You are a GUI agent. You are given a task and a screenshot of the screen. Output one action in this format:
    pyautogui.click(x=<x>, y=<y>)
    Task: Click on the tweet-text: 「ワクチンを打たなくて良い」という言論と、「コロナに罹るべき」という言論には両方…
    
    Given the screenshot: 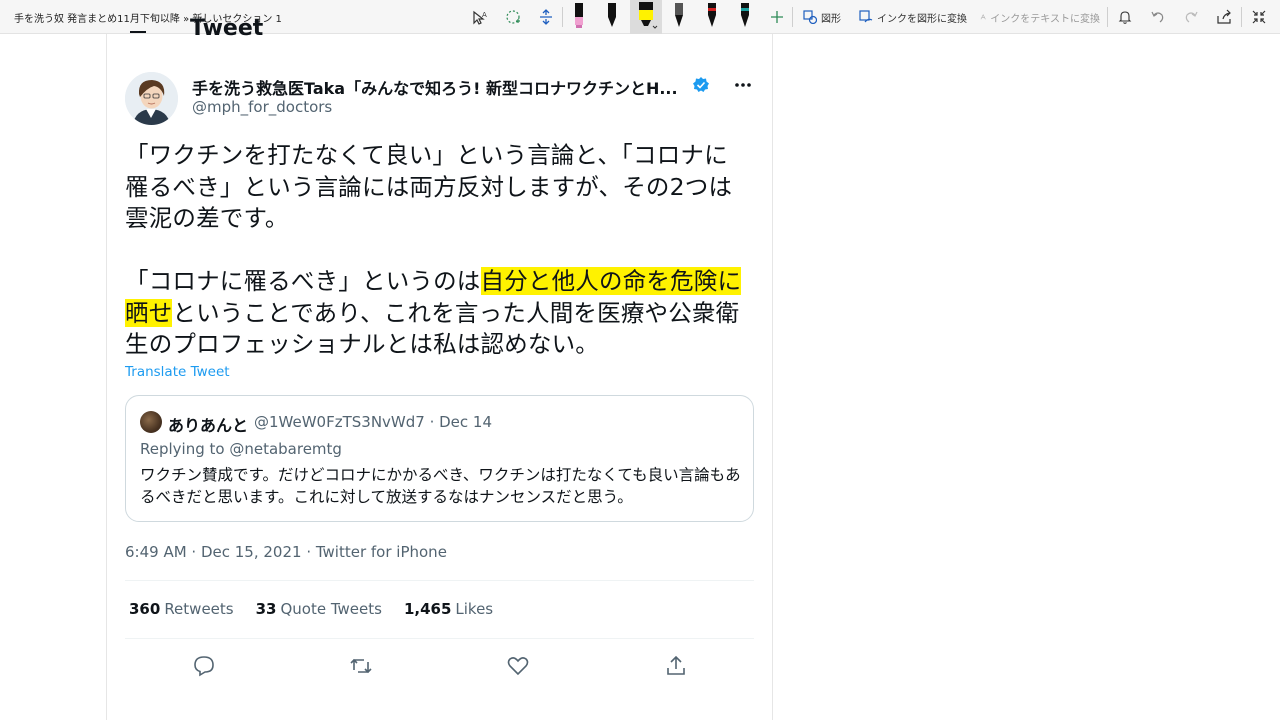 What is the action you would take?
    pyautogui.click(x=437, y=250)
    